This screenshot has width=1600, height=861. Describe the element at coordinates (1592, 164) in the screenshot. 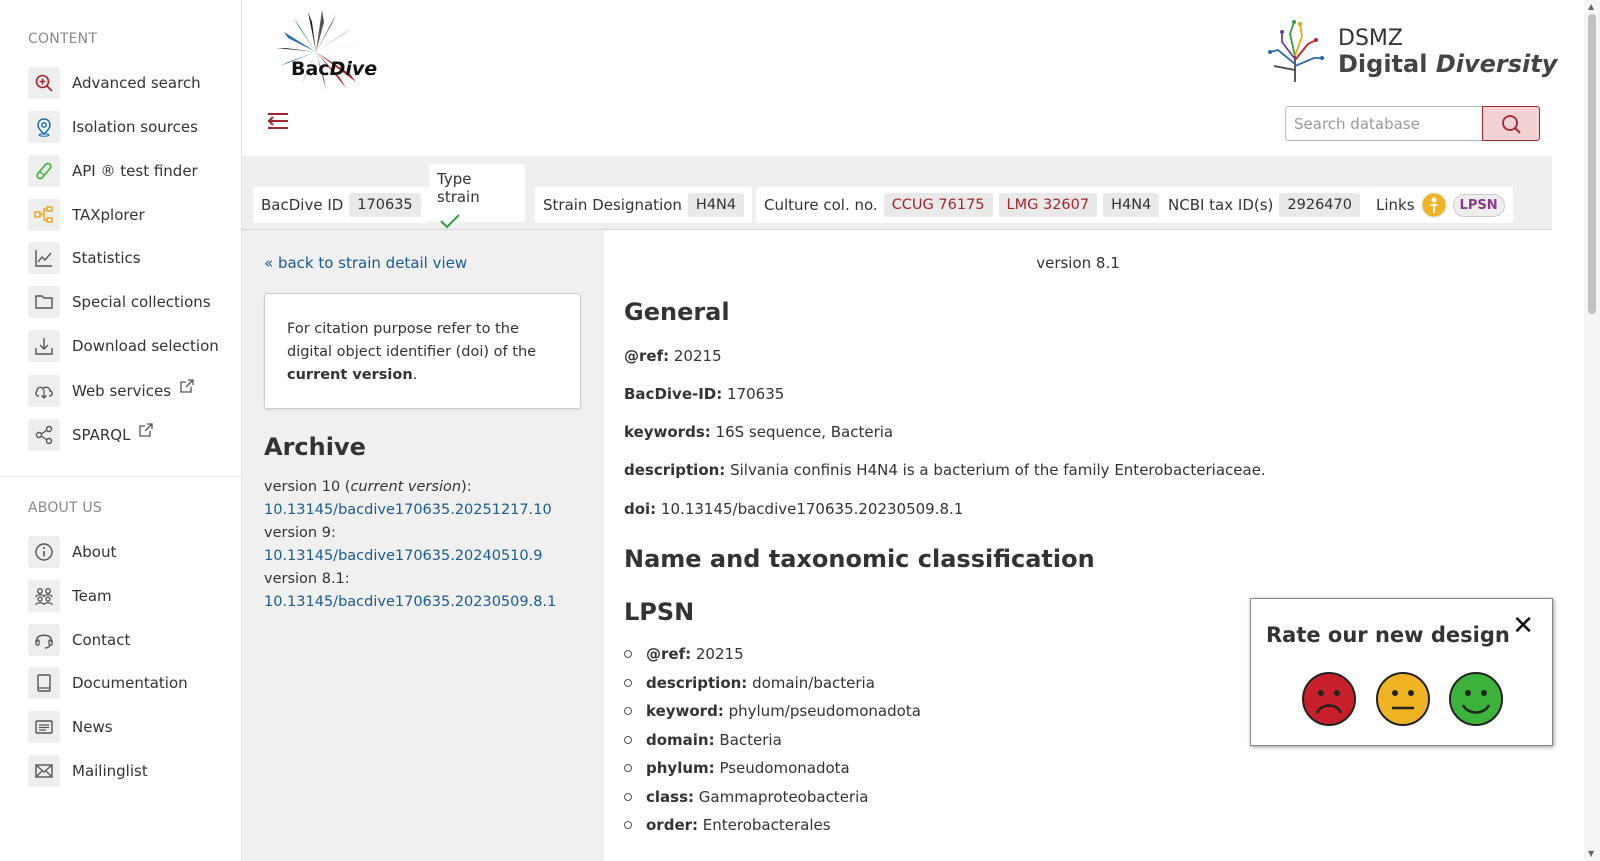

I see `scrollbar-thumb` at that location.